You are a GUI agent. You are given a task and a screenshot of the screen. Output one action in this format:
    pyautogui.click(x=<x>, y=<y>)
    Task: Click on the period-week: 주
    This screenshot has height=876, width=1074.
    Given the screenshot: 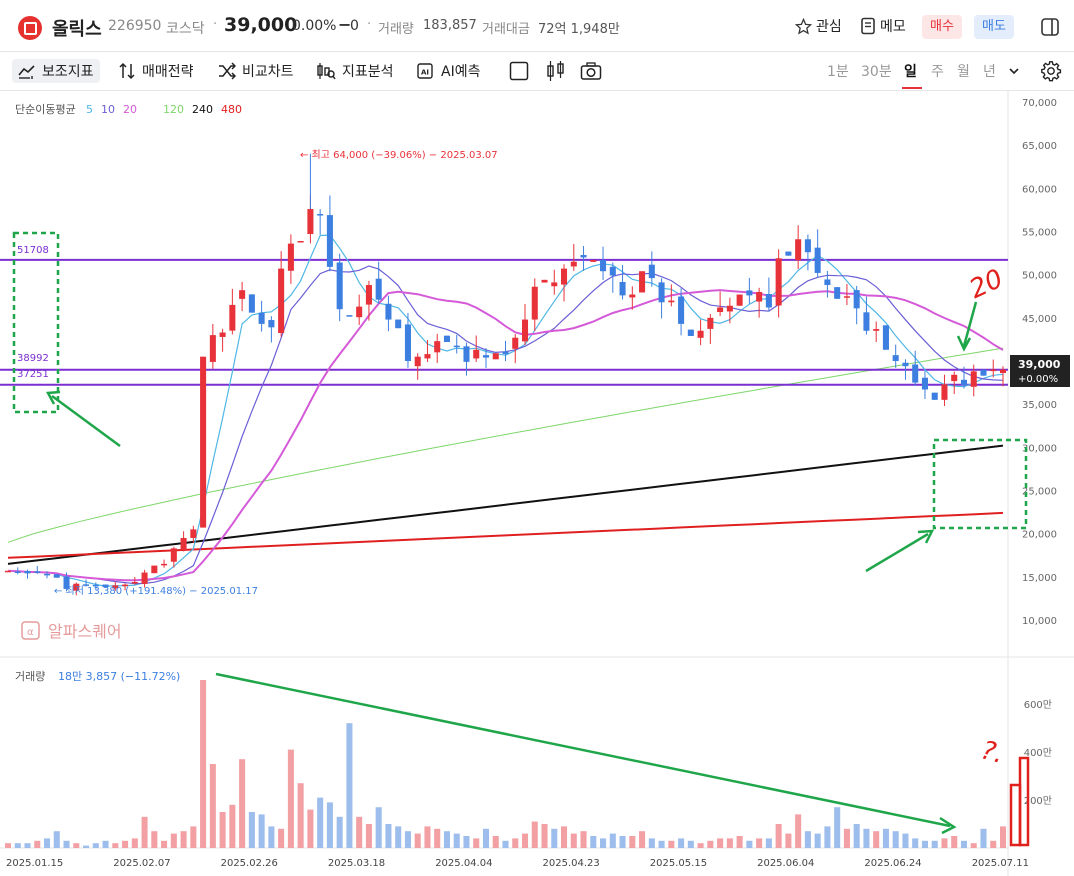 What is the action you would take?
    pyautogui.click(x=937, y=71)
    